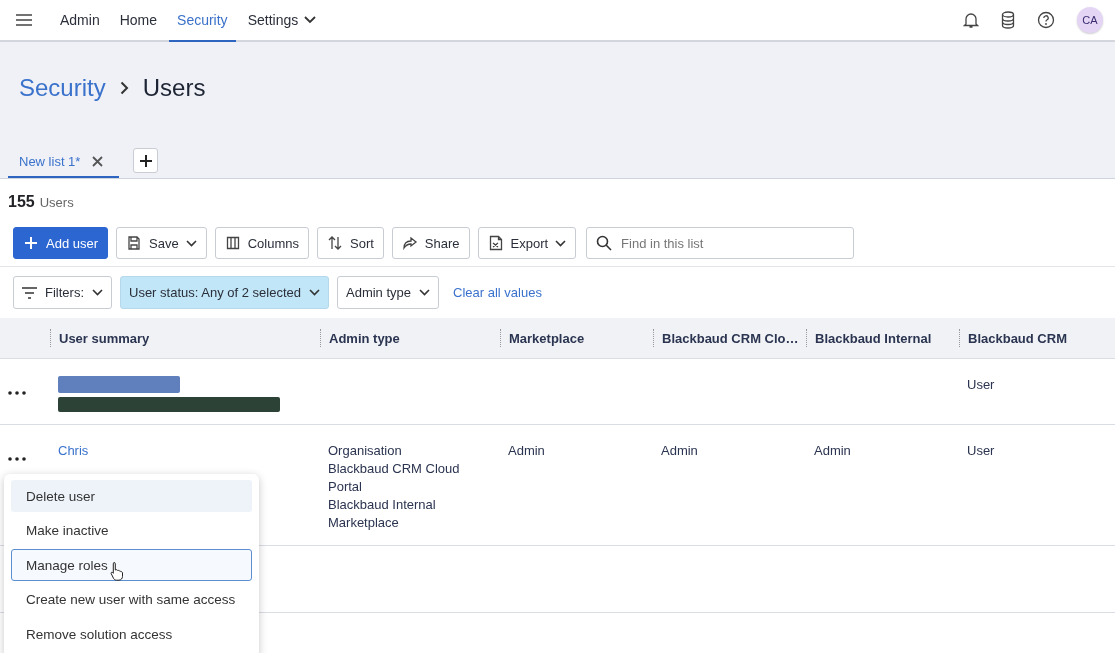  I want to click on column-header: User summary, so click(104, 338).